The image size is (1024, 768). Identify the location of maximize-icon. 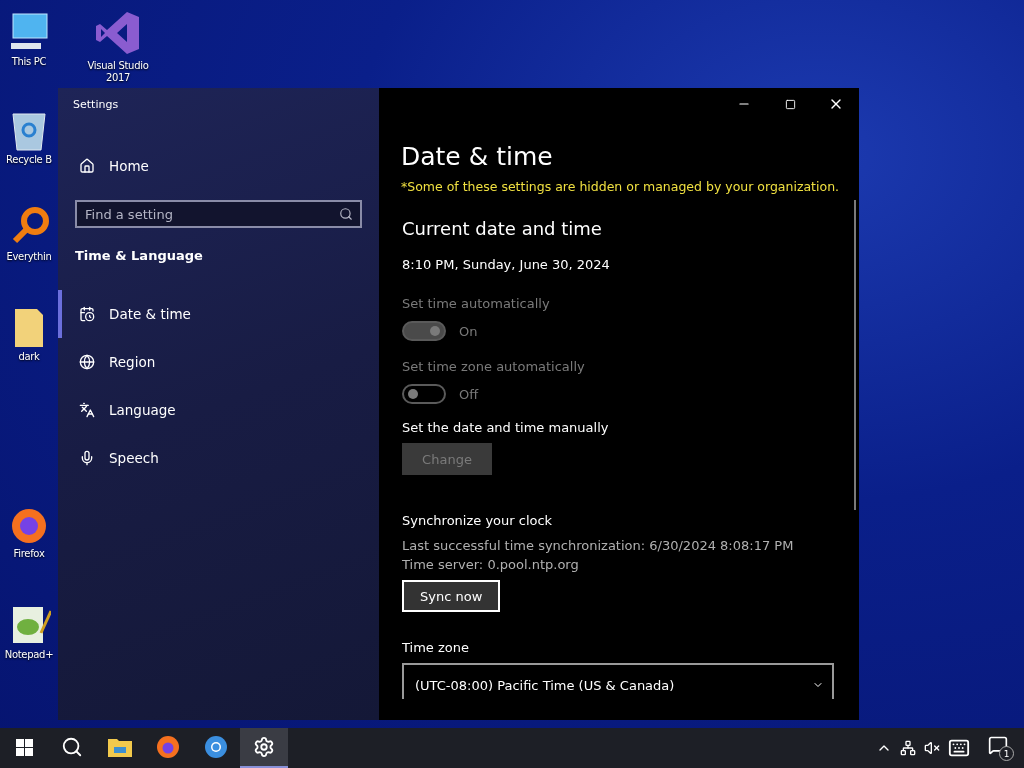
(790, 104).